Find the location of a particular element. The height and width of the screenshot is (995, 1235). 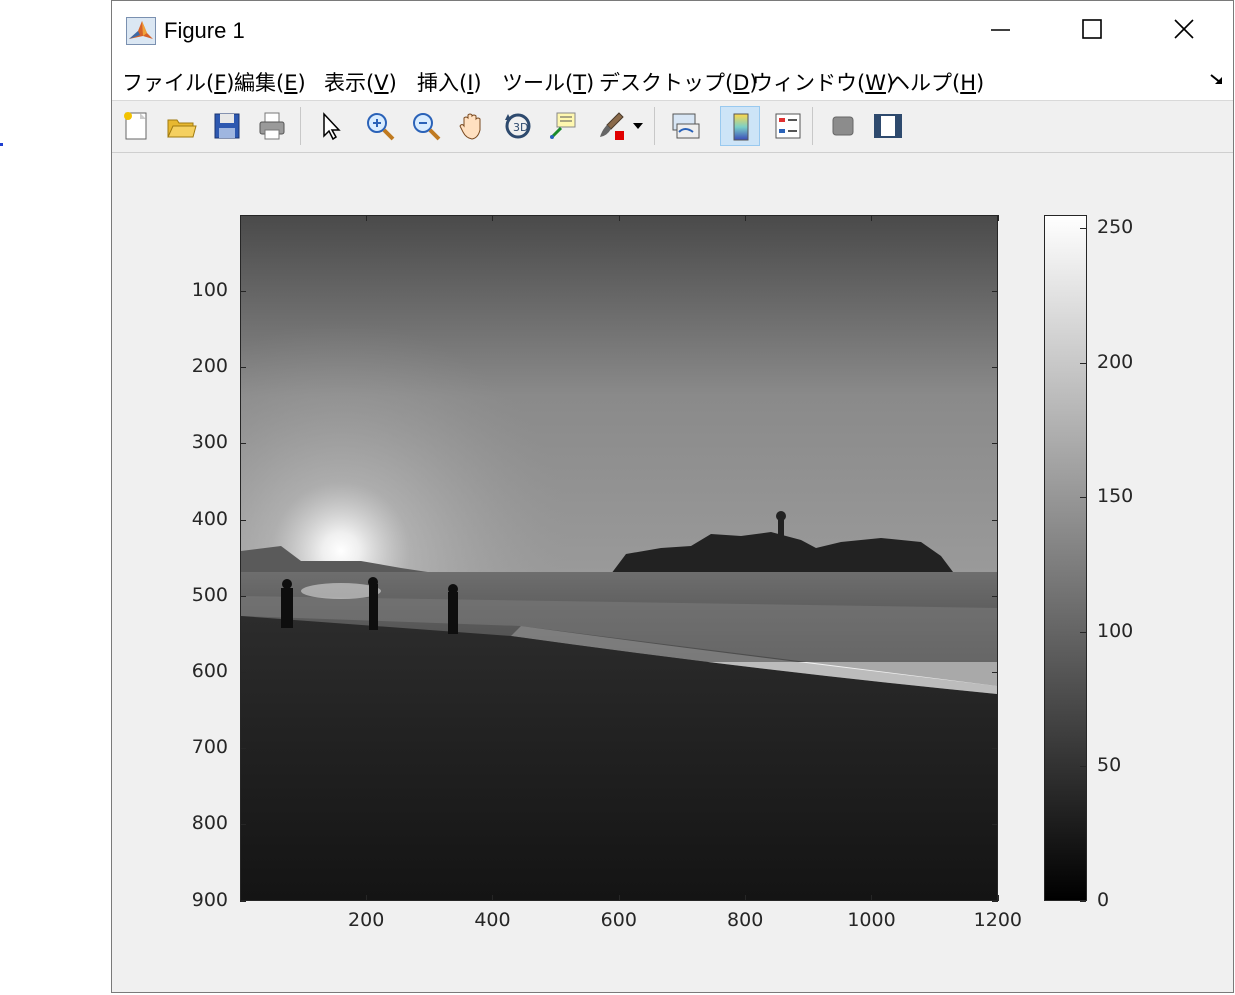

chevron-down-icon is located at coordinates (638, 126).